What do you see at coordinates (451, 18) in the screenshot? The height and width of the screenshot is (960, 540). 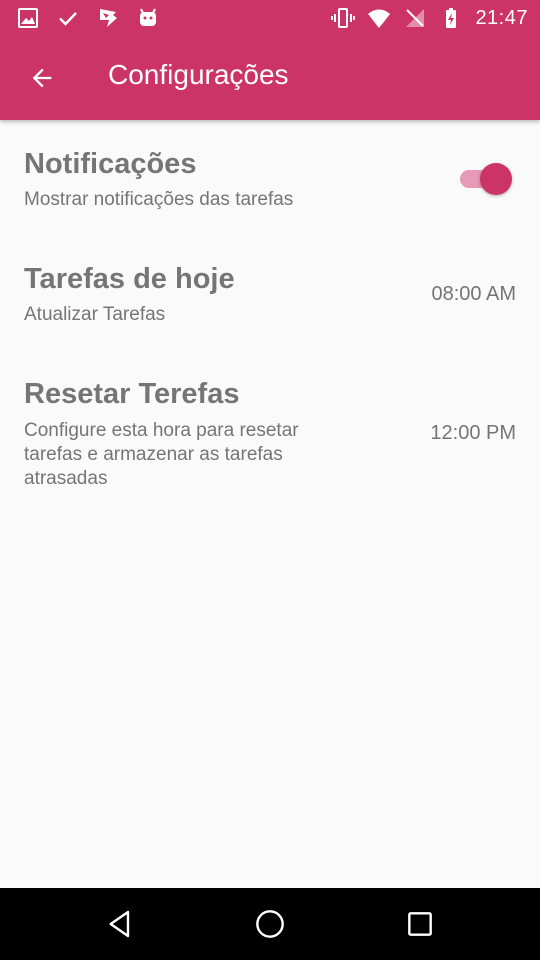 I see `battery-charging-icon` at bounding box center [451, 18].